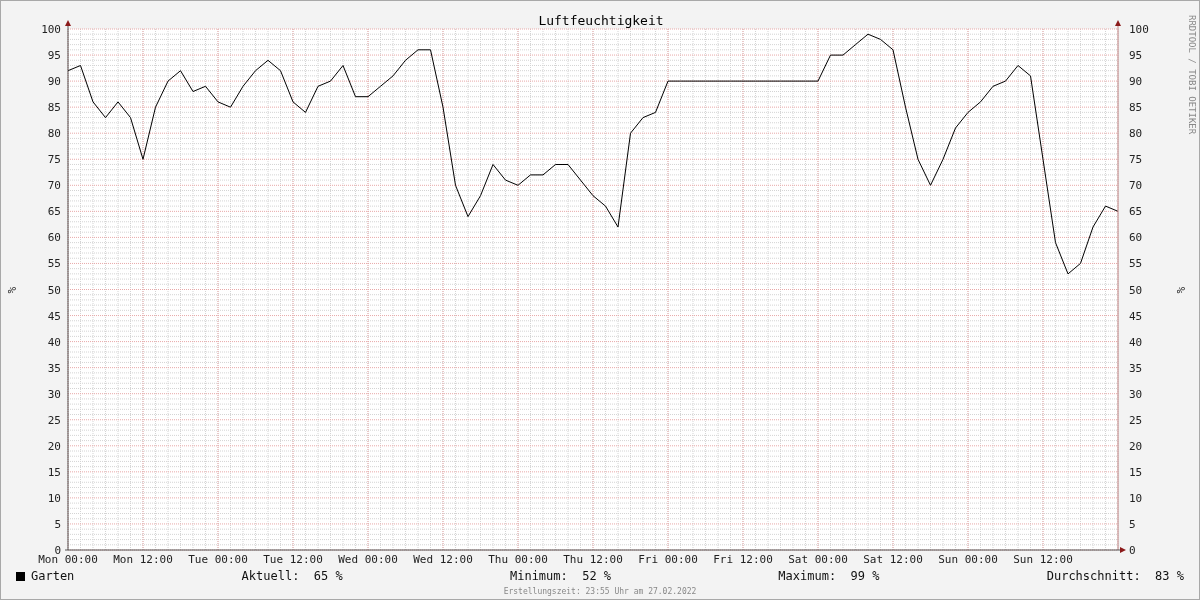 Image resolution: width=1200 pixels, height=600 pixels. I want to click on stat-text: Maximum: 99 %, so click(829, 576).